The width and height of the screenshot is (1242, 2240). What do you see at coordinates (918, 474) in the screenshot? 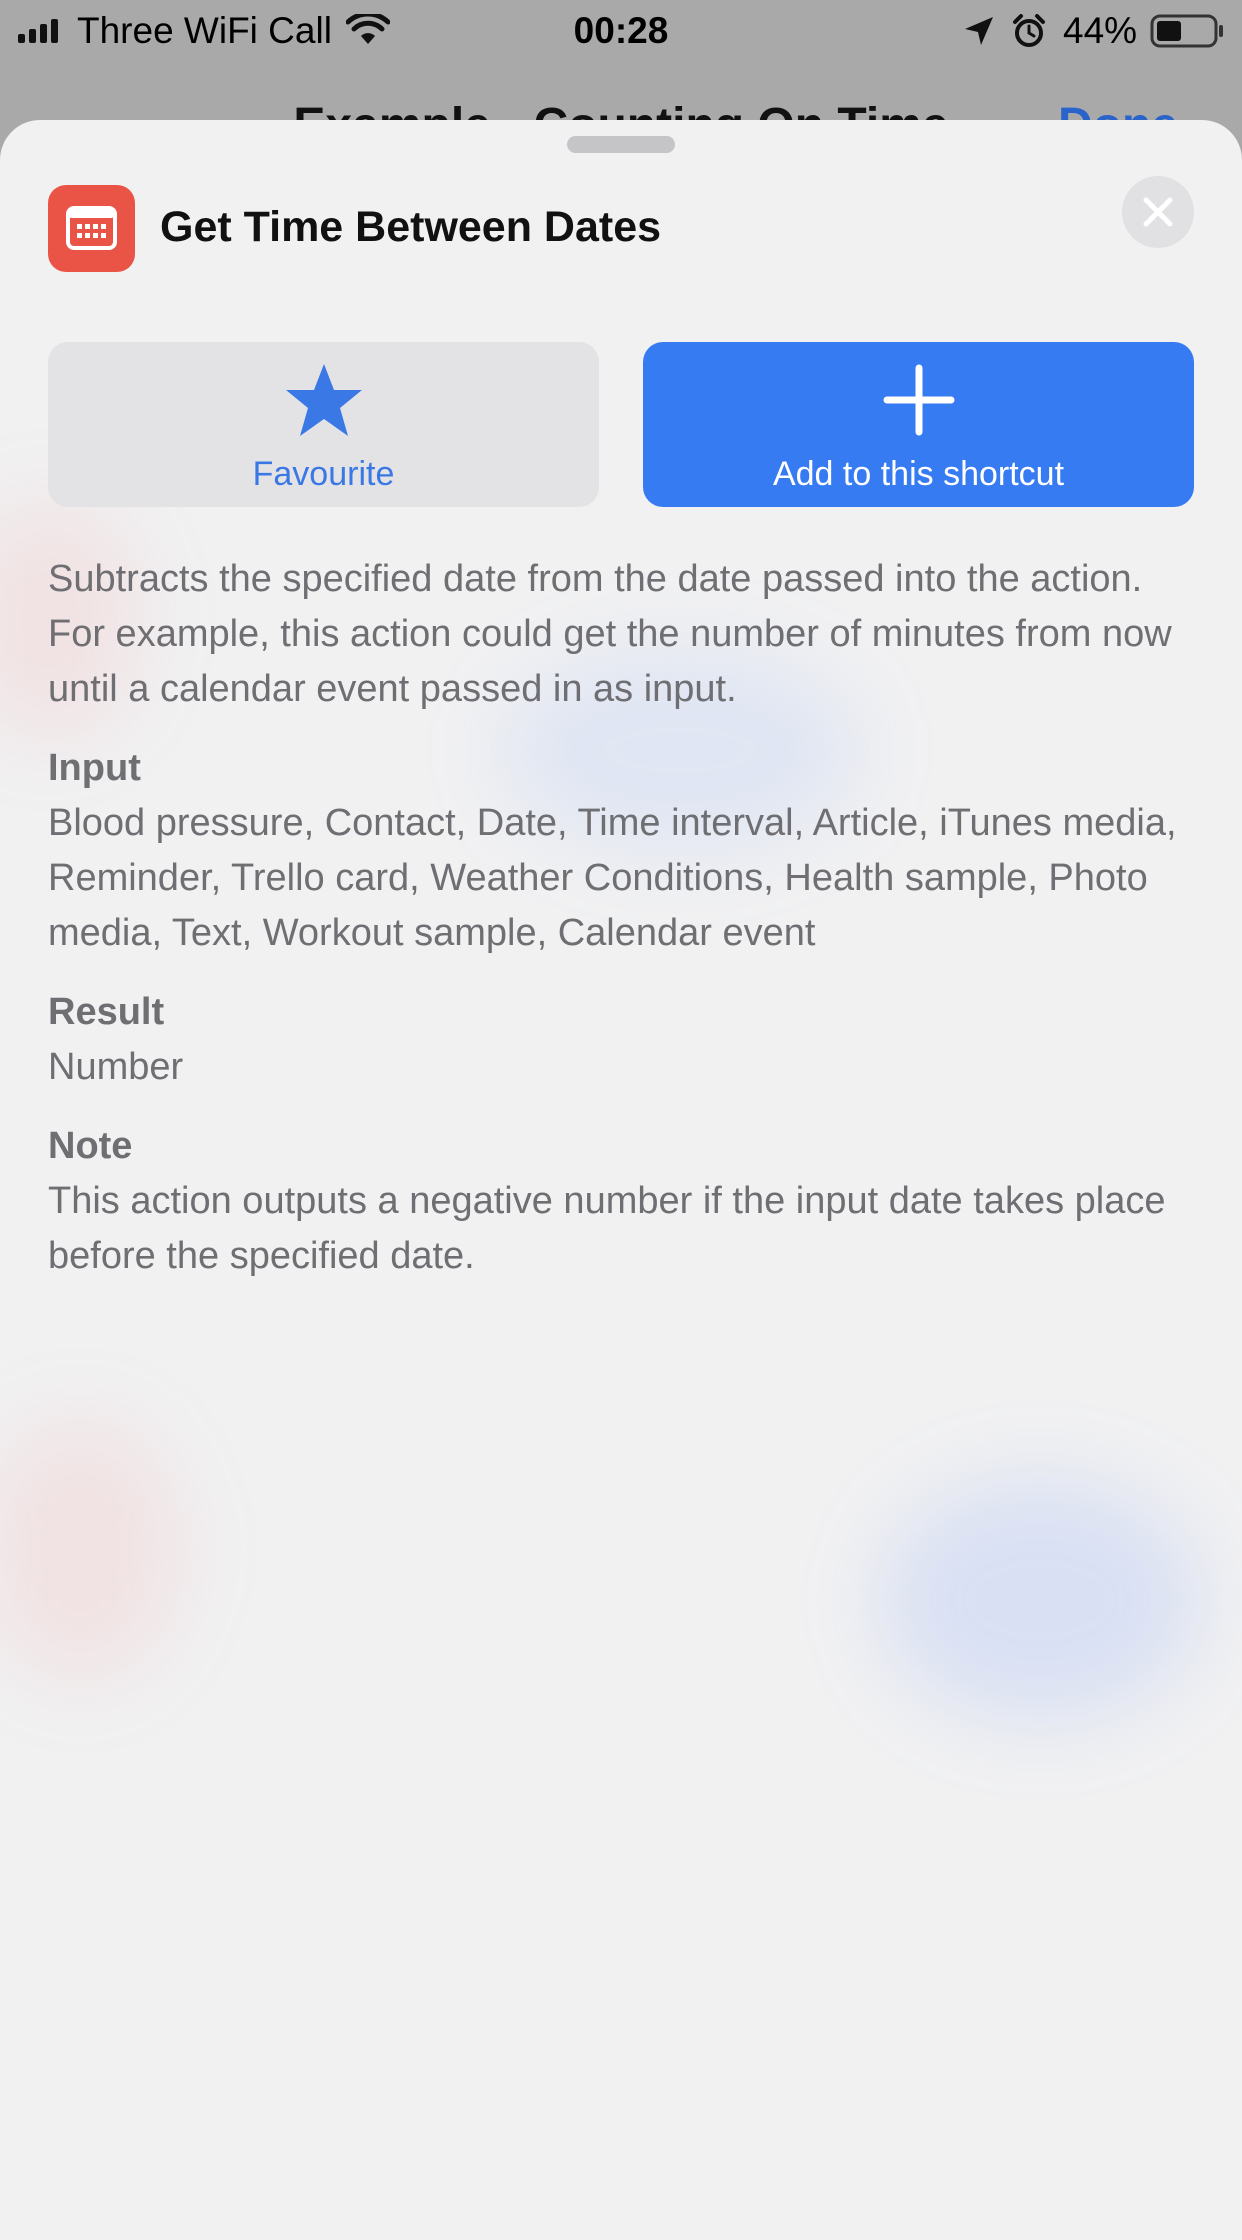
I see `add-to-shortcut-label: Add to this shortcut` at bounding box center [918, 474].